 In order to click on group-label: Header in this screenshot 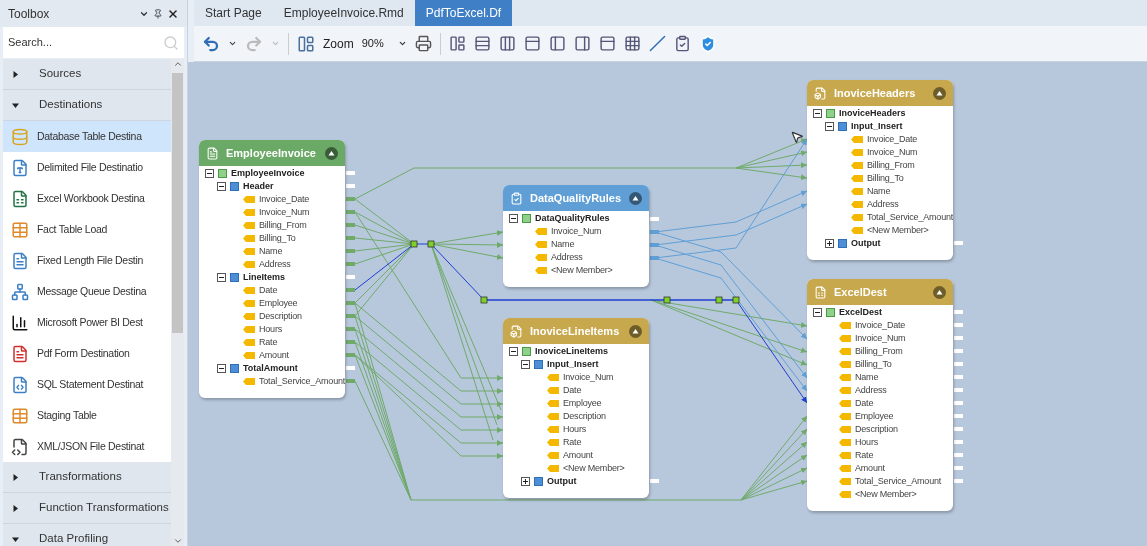, I will do `click(258, 186)`.